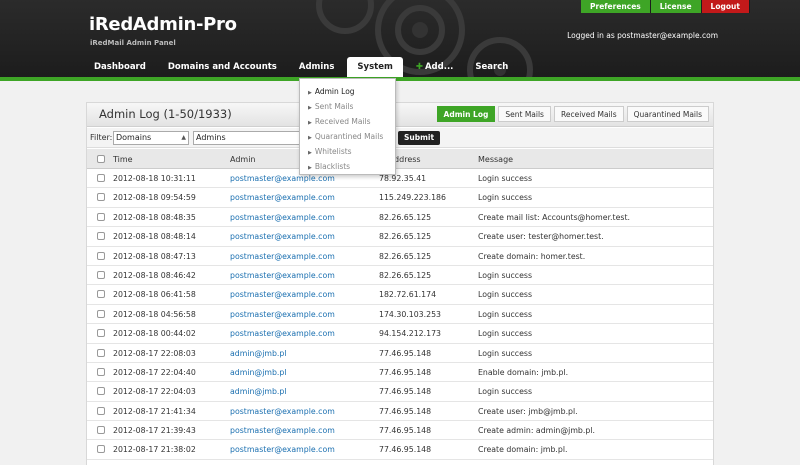  Describe the element at coordinates (222, 67) in the screenshot. I see `nav-domains-accounts: Domains and Accounts` at that location.